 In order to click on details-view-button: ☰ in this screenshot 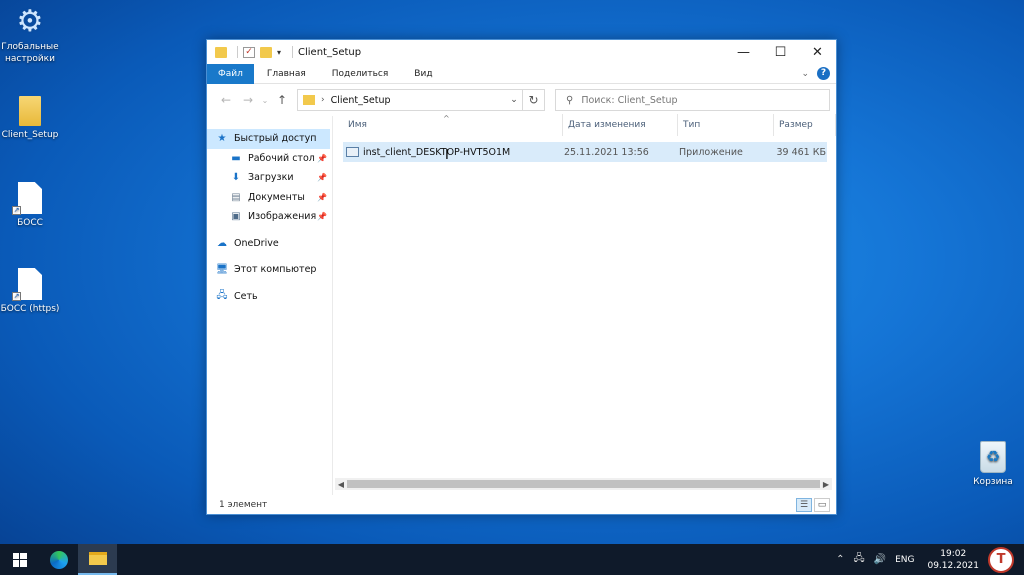, I will do `click(804, 504)`.